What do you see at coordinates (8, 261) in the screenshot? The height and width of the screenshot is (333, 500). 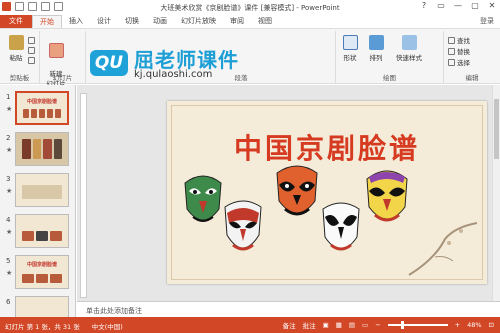 I see `thumbnail-number: 5` at bounding box center [8, 261].